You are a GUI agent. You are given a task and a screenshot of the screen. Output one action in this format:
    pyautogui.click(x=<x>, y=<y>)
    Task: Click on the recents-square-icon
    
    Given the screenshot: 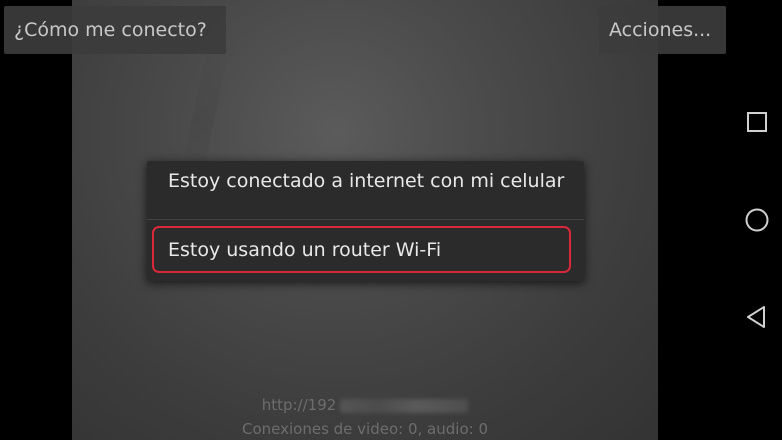 What is the action you would take?
    pyautogui.click(x=757, y=122)
    